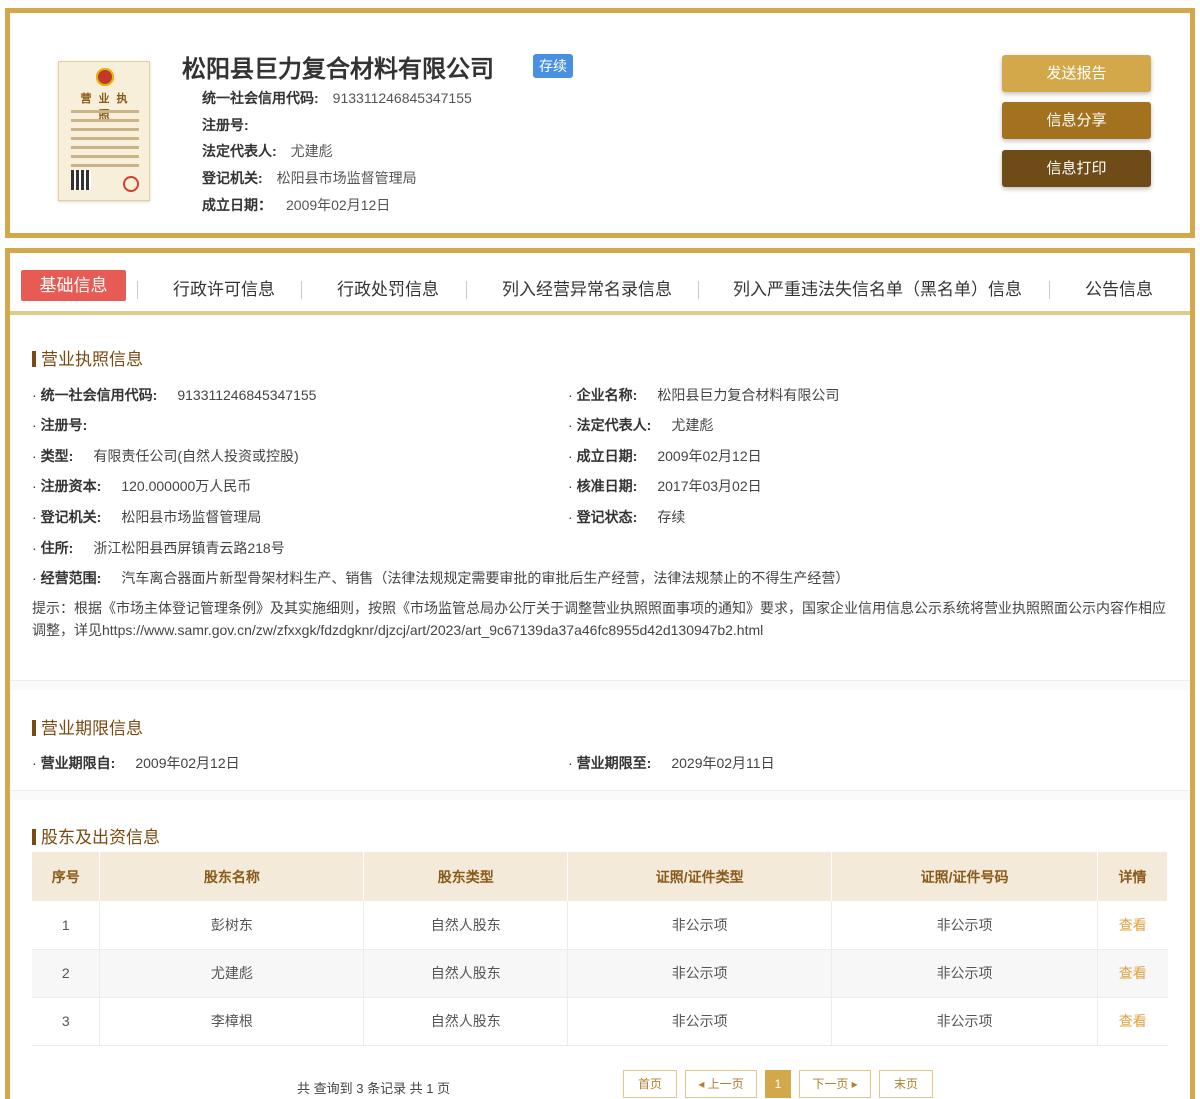 This screenshot has width=1200, height=1099. Describe the element at coordinates (311, 151) in the screenshot. I see `header-legal-rep-value: 尤建彪` at that location.